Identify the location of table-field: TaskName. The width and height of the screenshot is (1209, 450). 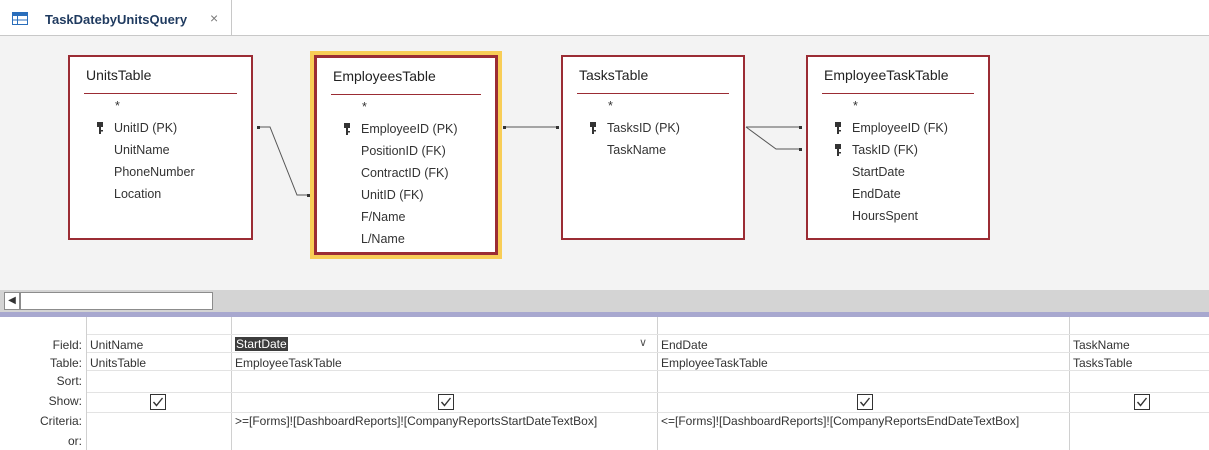
(636, 150).